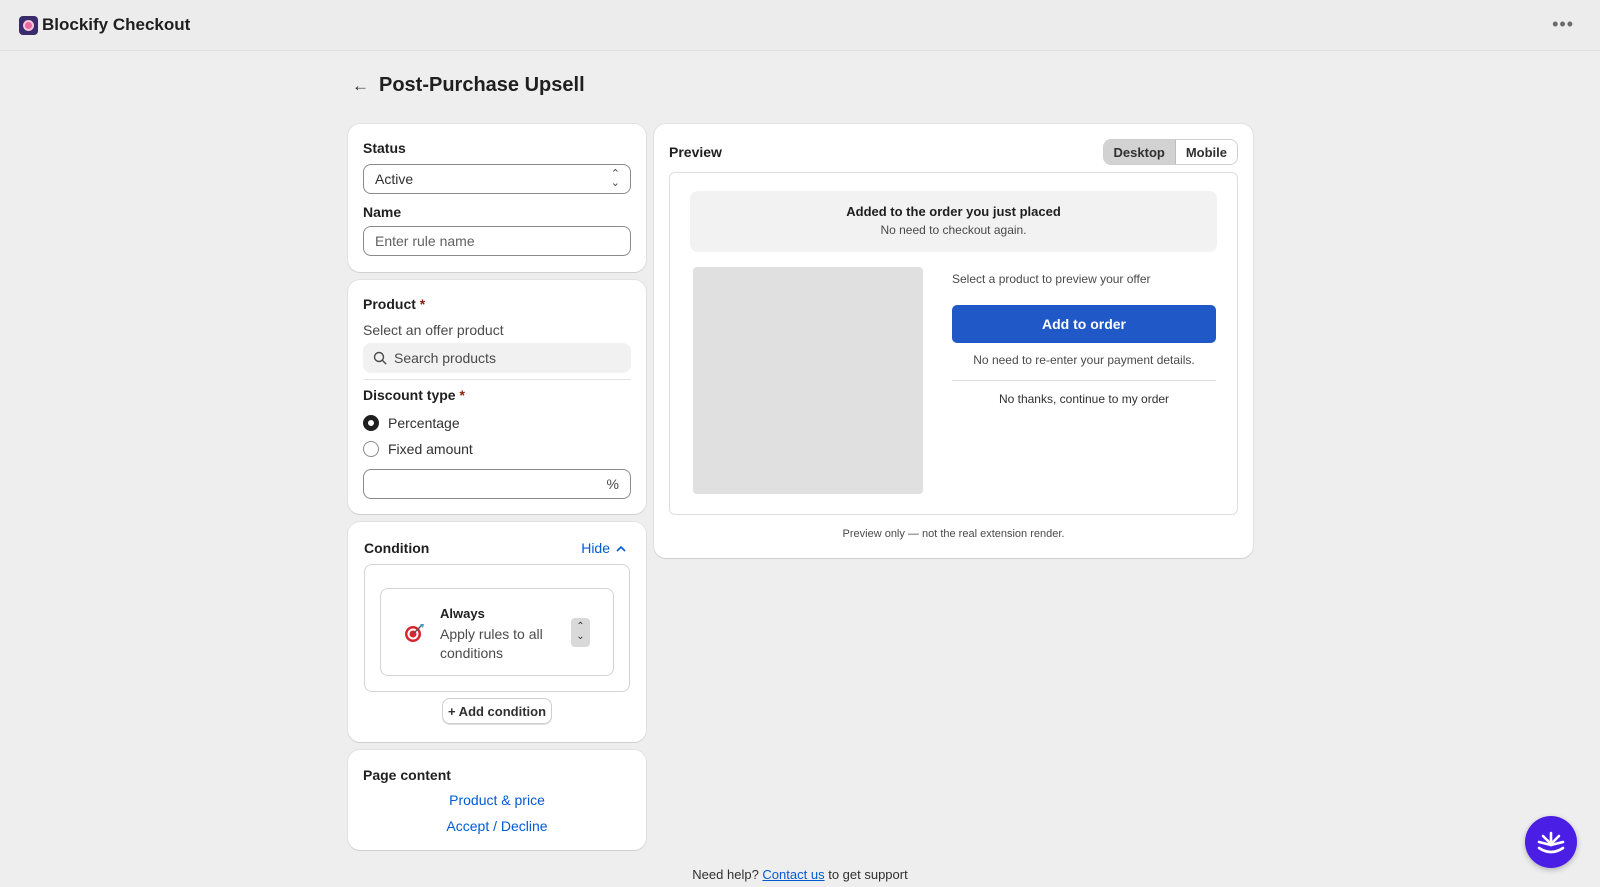 This screenshot has height=887, width=1600. What do you see at coordinates (953, 211) in the screenshot?
I see `banner-title: Added to the order you just placed` at bounding box center [953, 211].